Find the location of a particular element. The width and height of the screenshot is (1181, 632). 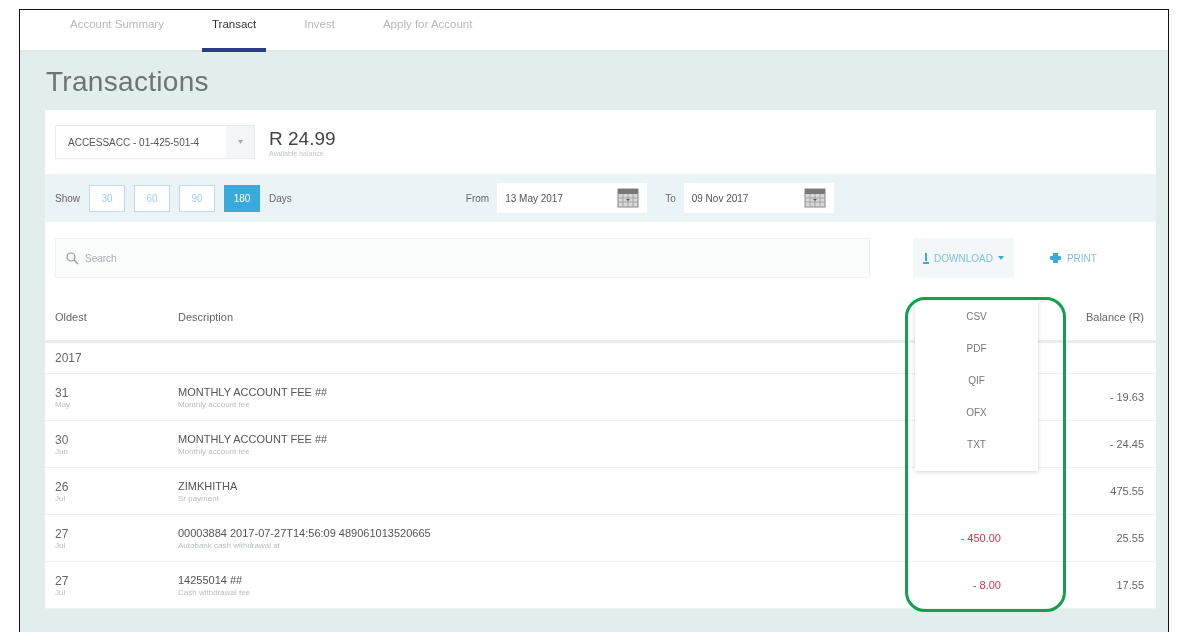

days-label: Days is located at coordinates (280, 198).